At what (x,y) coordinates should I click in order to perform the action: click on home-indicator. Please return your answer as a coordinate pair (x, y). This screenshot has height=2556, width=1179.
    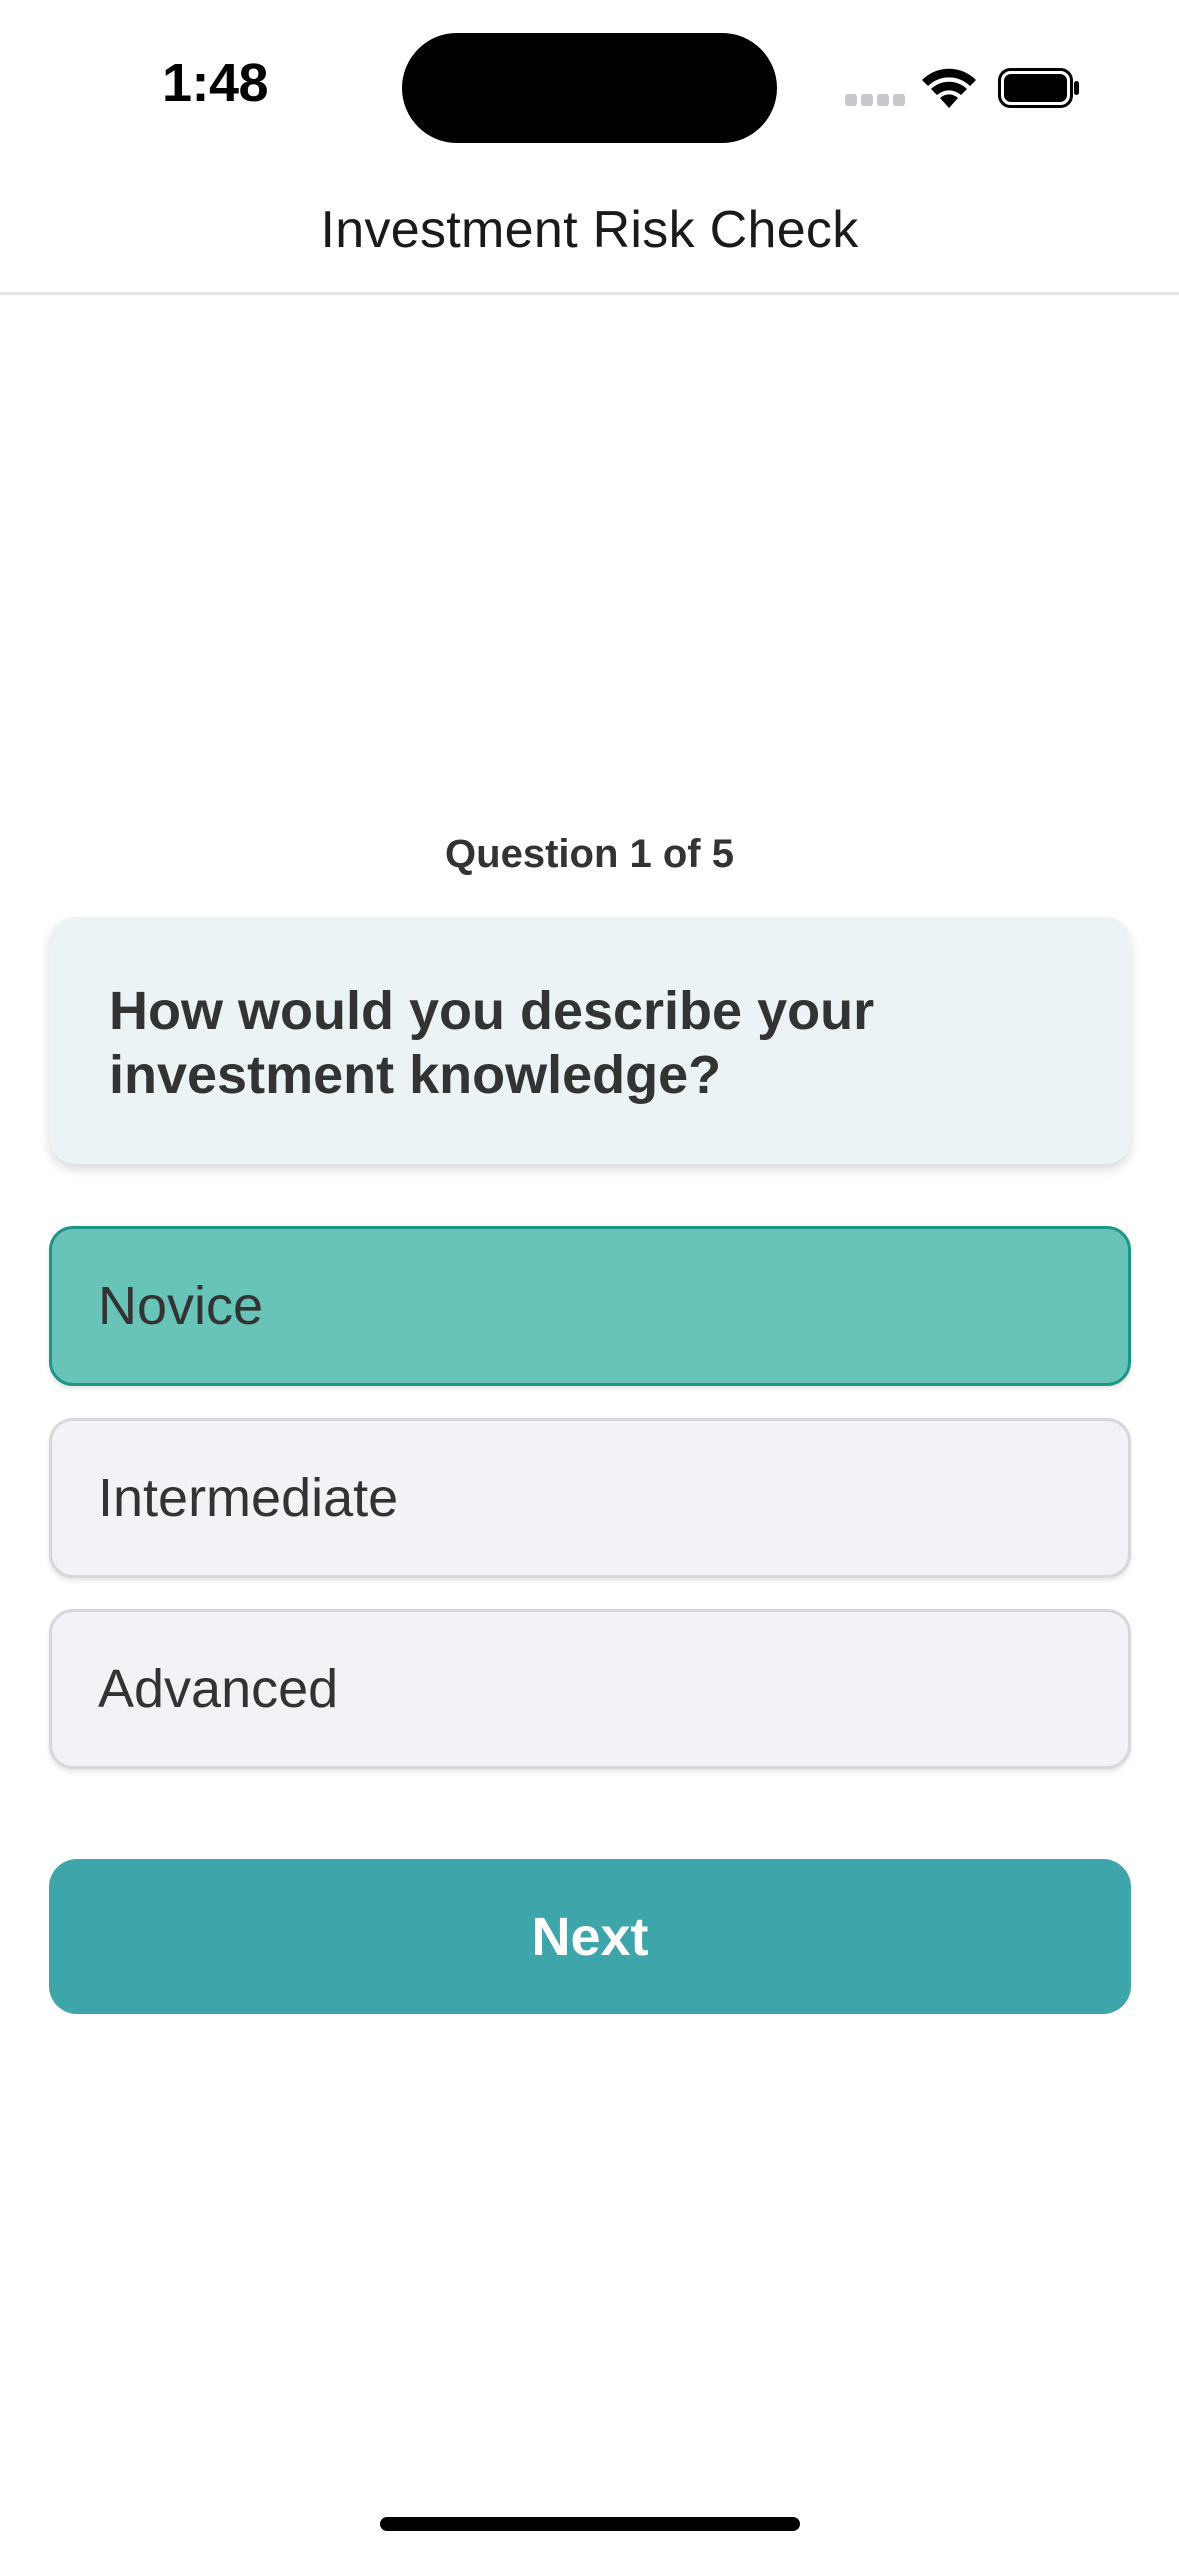
    Looking at the image, I should click on (590, 2524).